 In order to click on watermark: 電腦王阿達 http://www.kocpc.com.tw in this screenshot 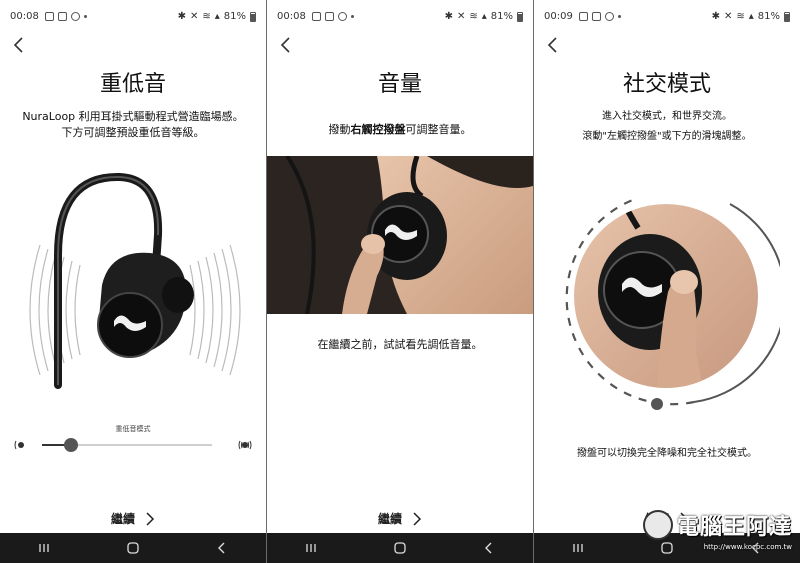, I will do `click(717, 530)`.